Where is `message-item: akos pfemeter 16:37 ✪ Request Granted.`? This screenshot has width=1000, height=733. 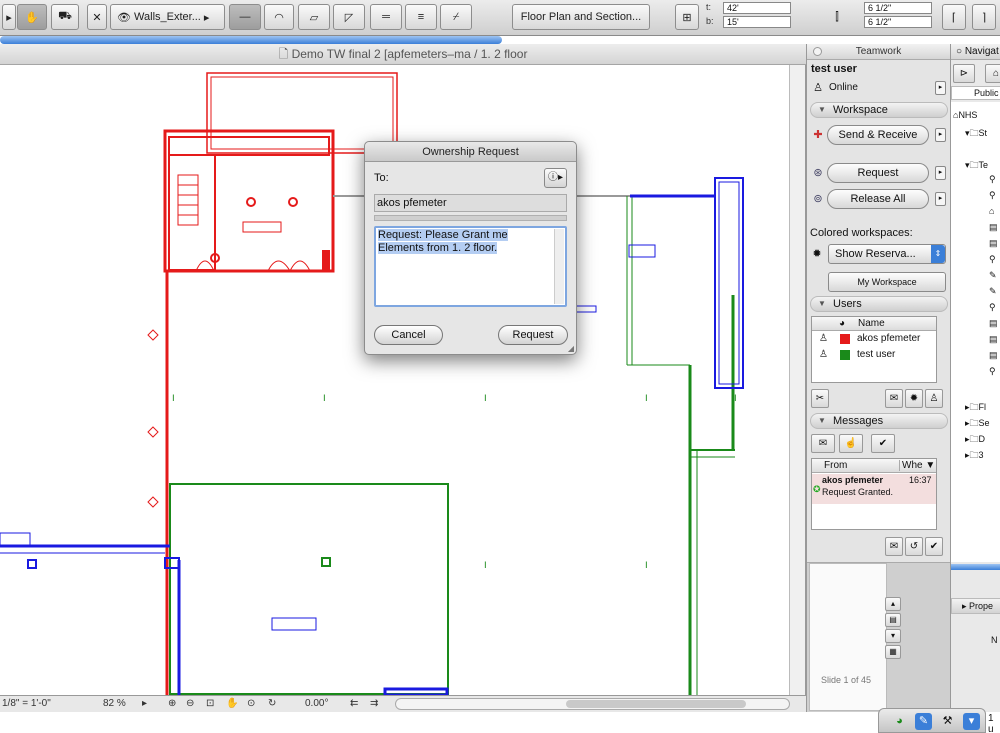 message-item: akos pfemeter 16:37 ✪ Request Granted. is located at coordinates (874, 489).